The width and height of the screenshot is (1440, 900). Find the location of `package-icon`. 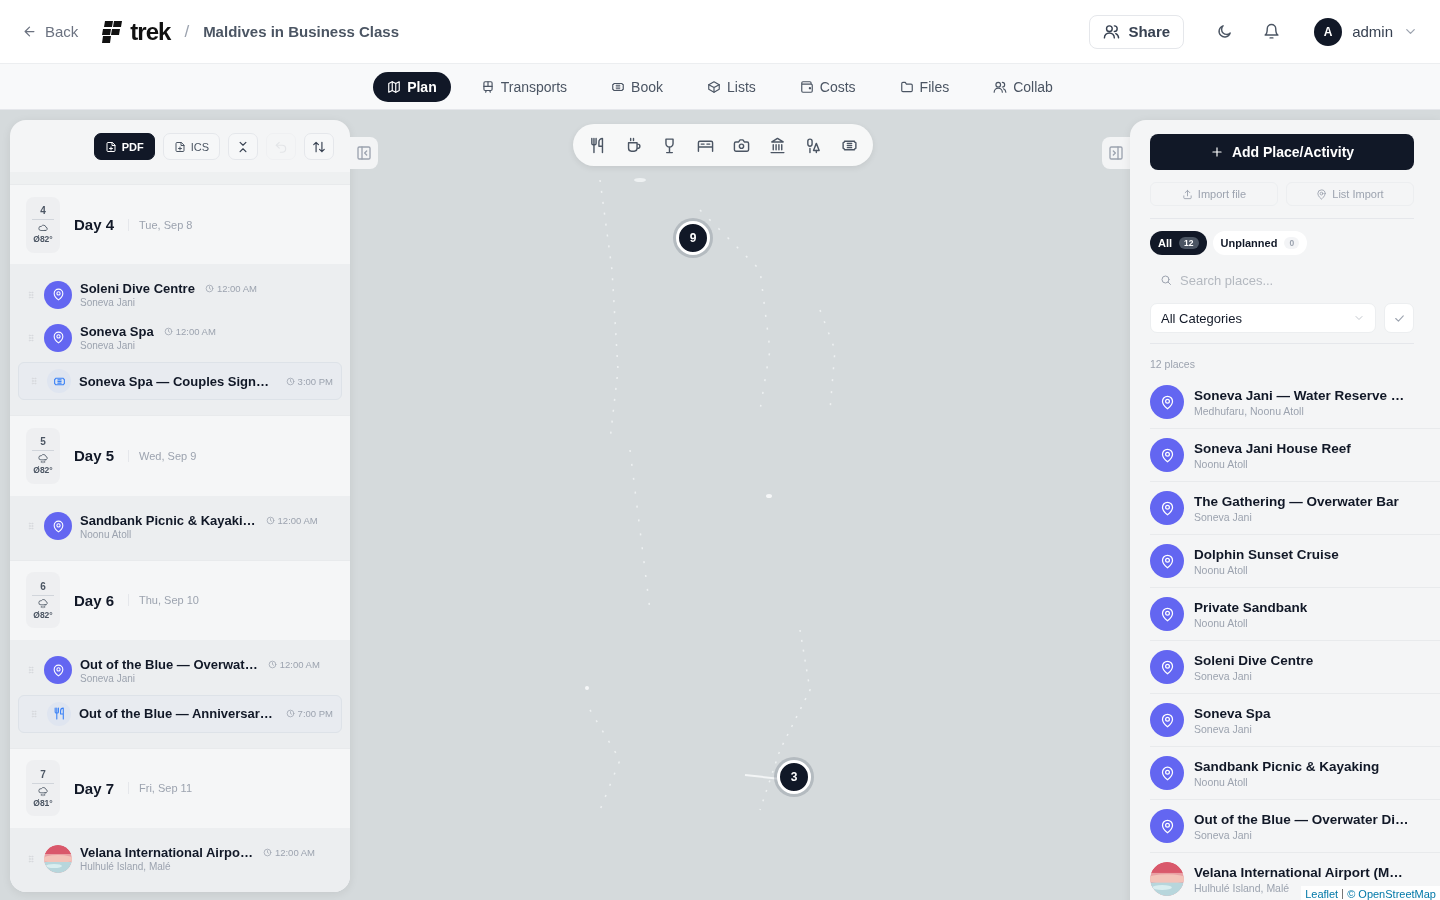

package-icon is located at coordinates (714, 86).